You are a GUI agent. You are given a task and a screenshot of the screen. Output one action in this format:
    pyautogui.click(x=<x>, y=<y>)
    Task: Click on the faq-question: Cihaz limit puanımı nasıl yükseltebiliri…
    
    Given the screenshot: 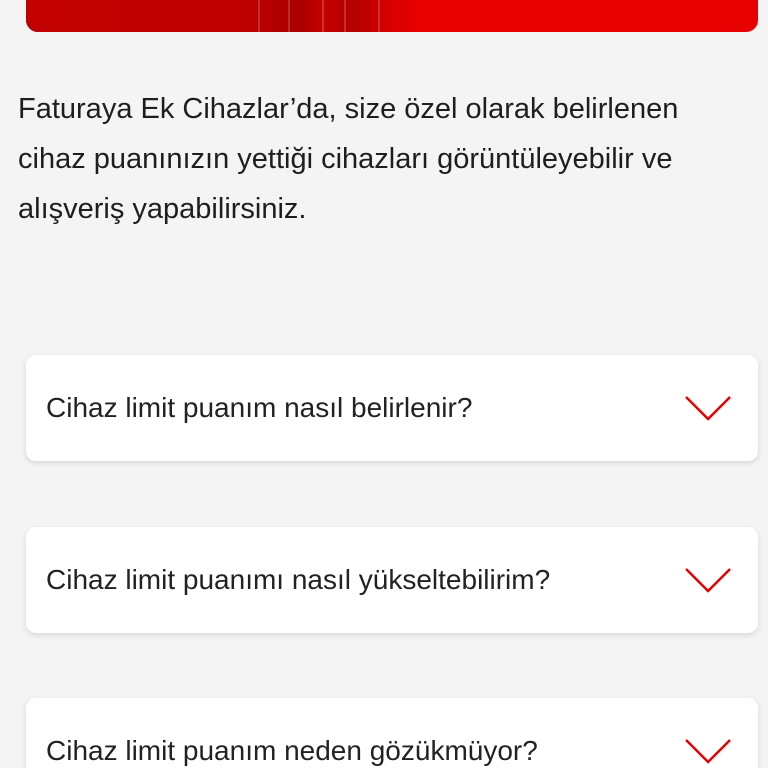 What is the action you would take?
    pyautogui.click(x=298, y=579)
    